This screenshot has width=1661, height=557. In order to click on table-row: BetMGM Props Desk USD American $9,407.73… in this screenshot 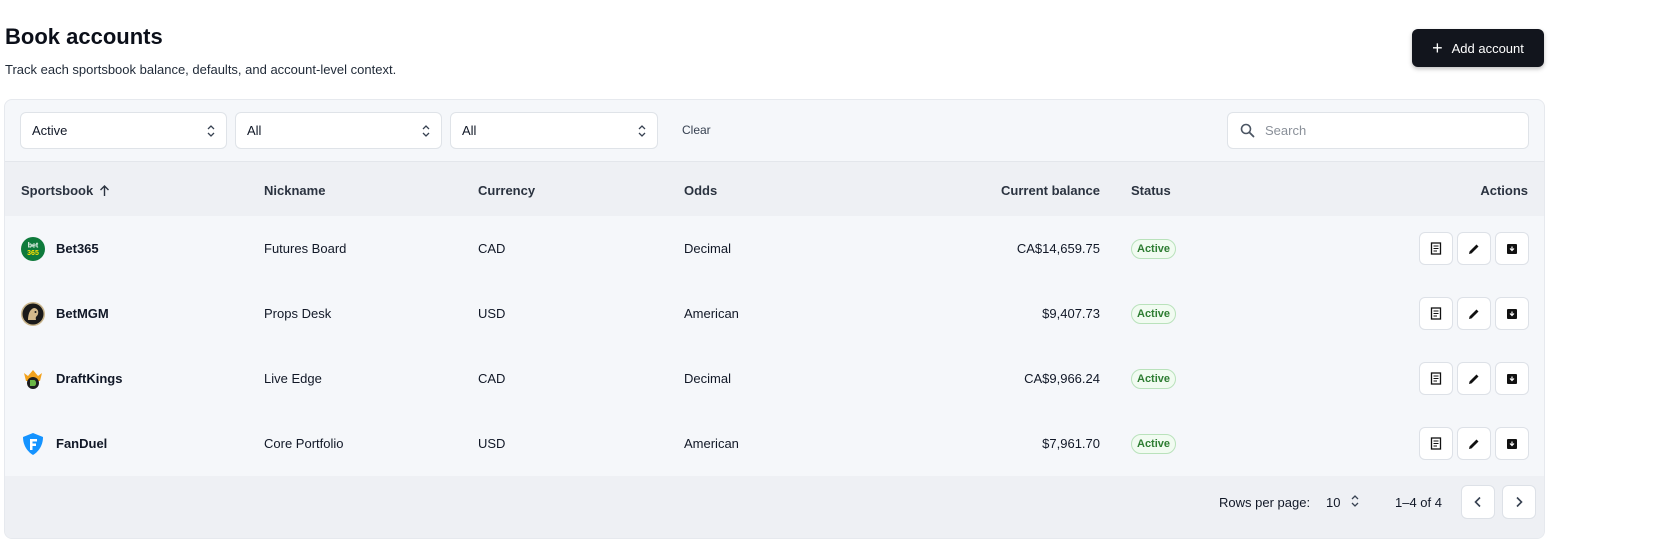, I will do `click(774, 313)`.